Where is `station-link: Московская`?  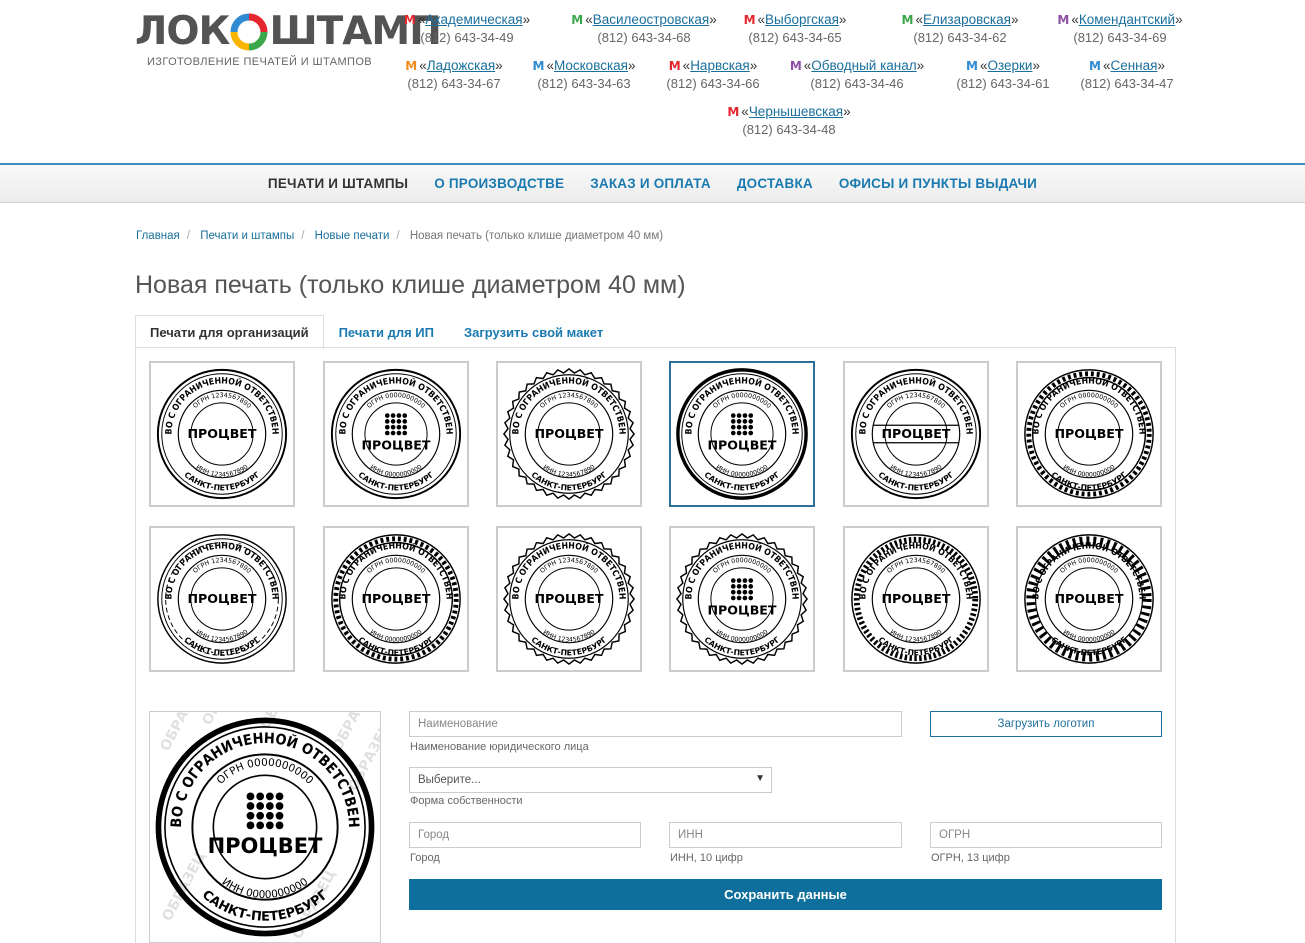 station-link: Московская is located at coordinates (591, 65).